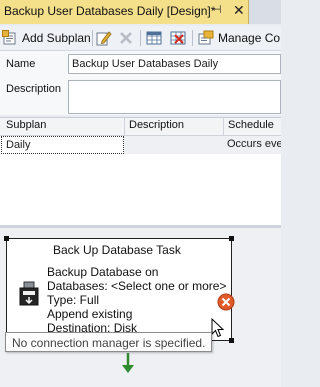 This screenshot has height=387, width=320. What do you see at coordinates (21, 64) in the screenshot?
I see `name-label: Name` at bounding box center [21, 64].